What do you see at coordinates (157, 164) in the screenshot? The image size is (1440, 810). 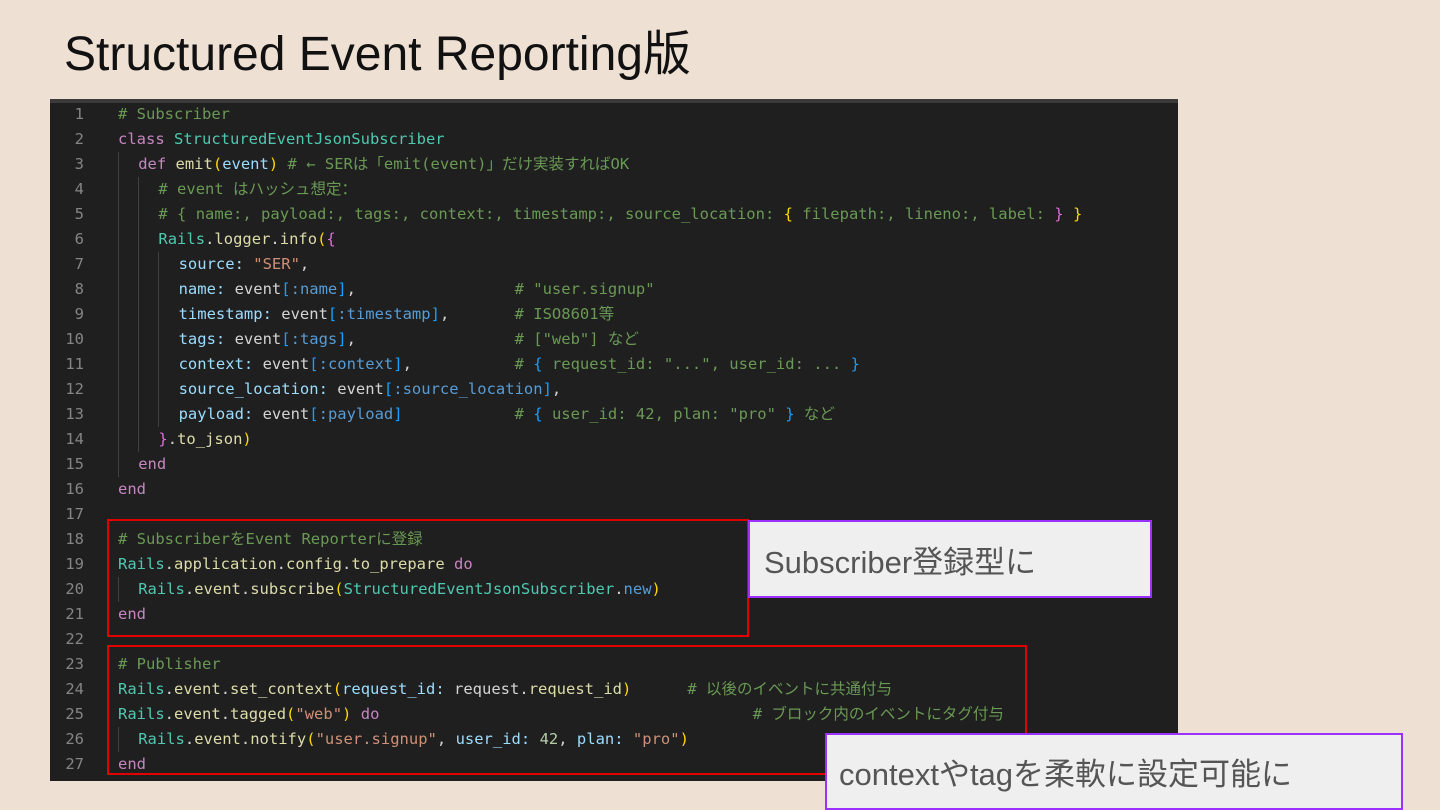 I see `code-token: def` at bounding box center [157, 164].